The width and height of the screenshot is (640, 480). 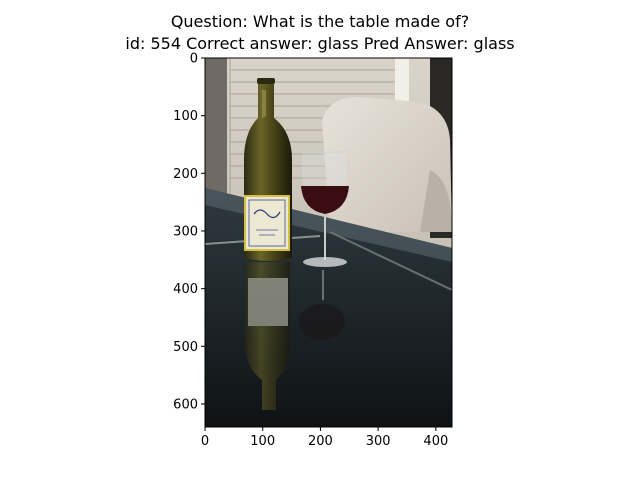 I want to click on x-tick-label: 0, so click(x=205, y=441).